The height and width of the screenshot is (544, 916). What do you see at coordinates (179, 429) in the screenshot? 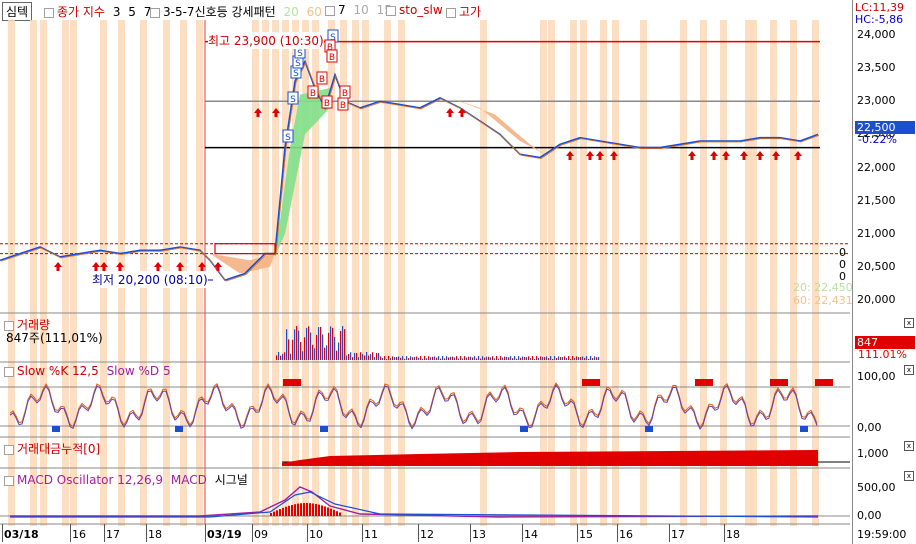
I see `oversold-zone` at bounding box center [179, 429].